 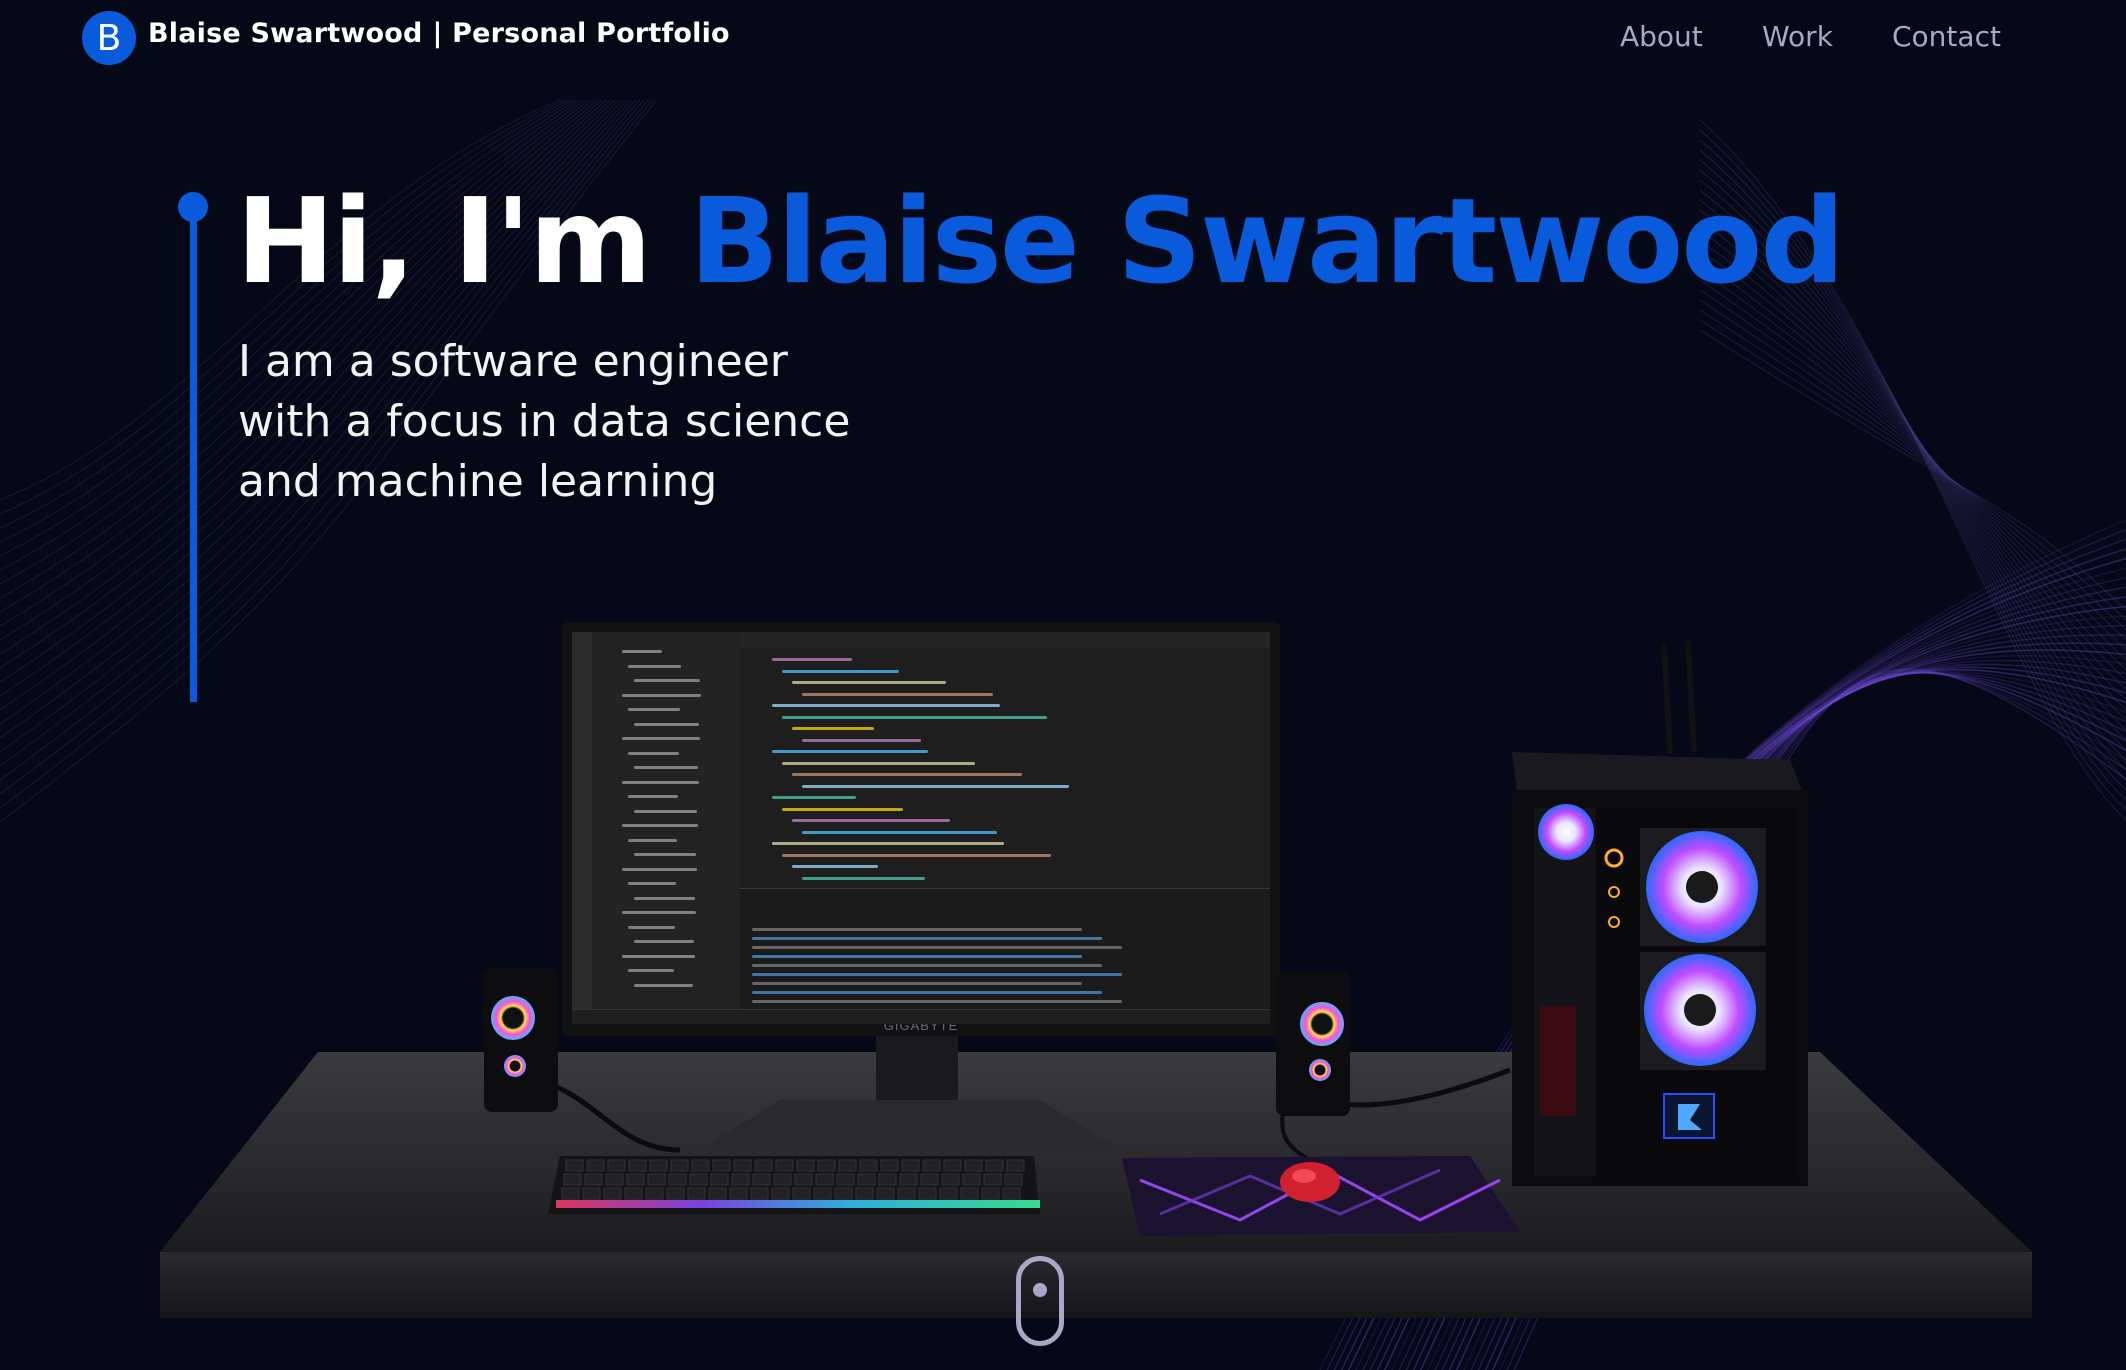 I want to click on pc-fan-bottom-hub, so click(x=1700, y=1010).